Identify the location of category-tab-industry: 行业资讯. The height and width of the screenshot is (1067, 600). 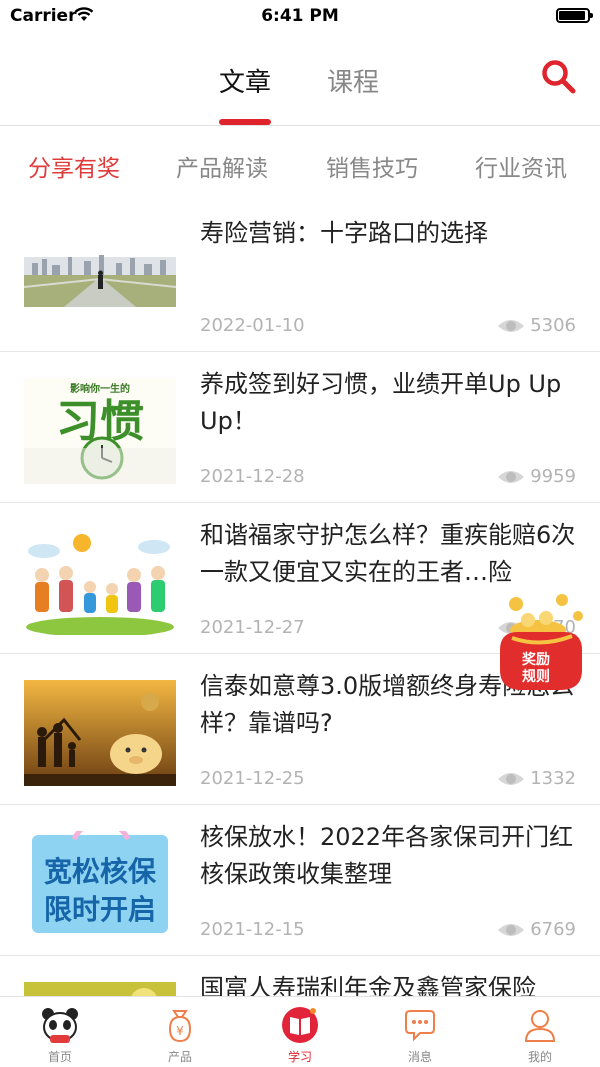
(521, 166).